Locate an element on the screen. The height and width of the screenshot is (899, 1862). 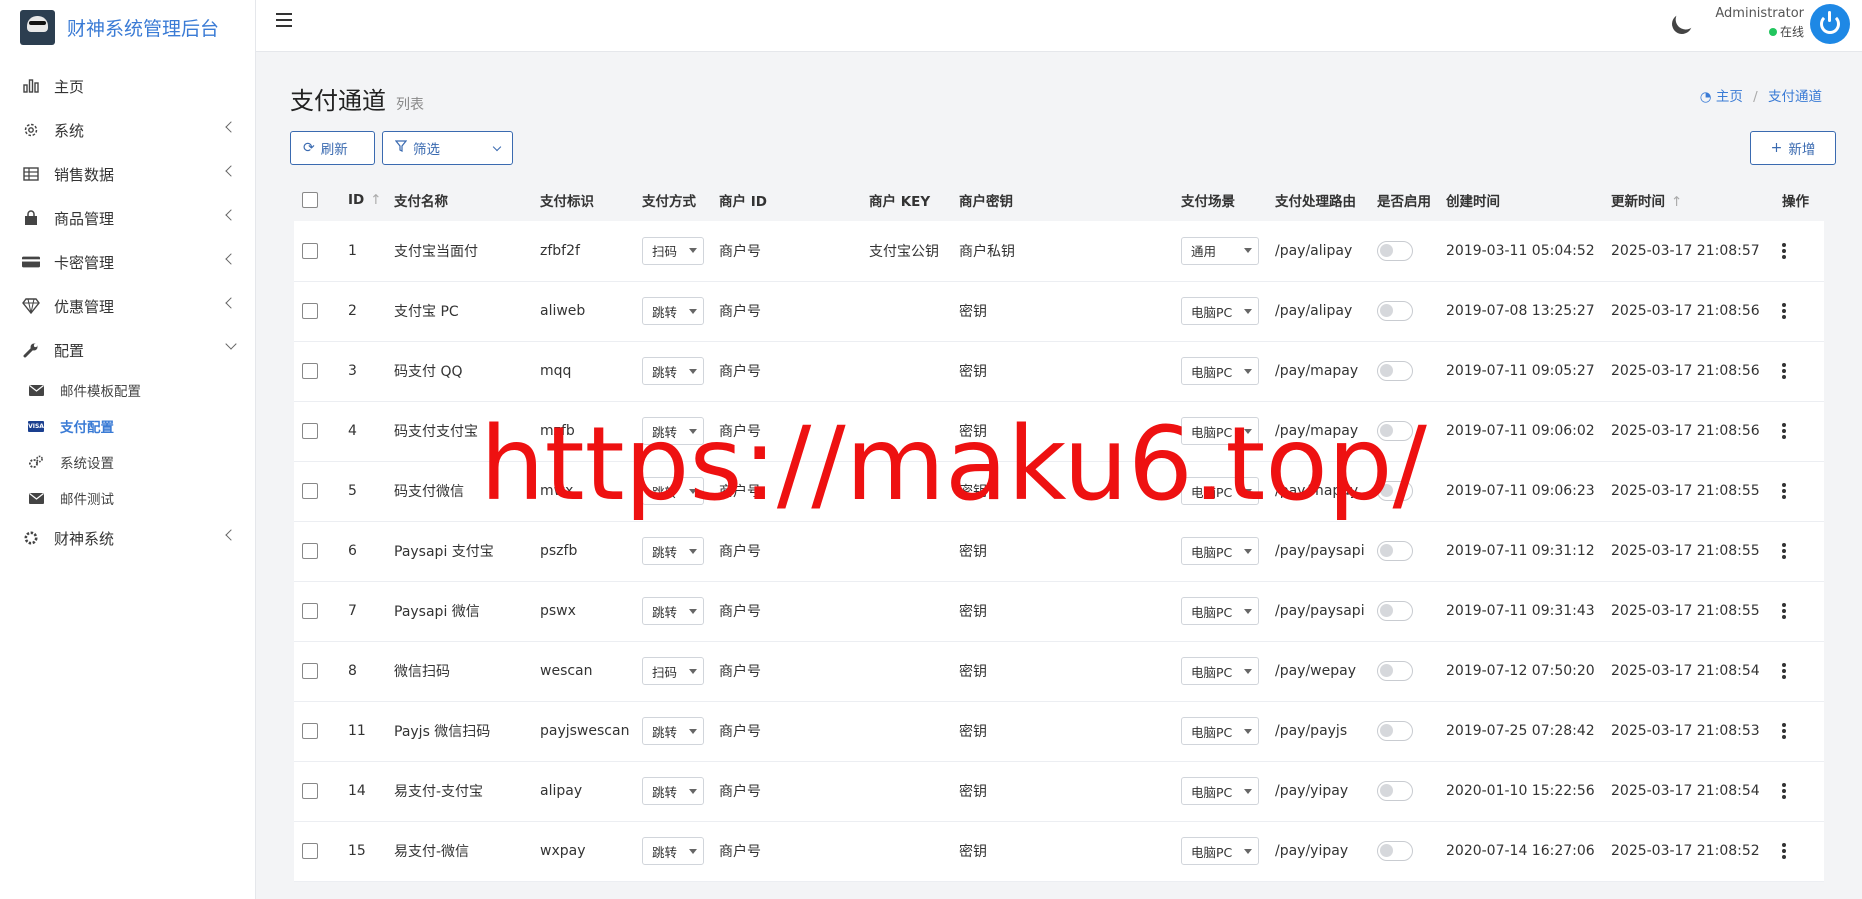
col-header-updated: 更新时间 is located at coordinates (1688, 200).